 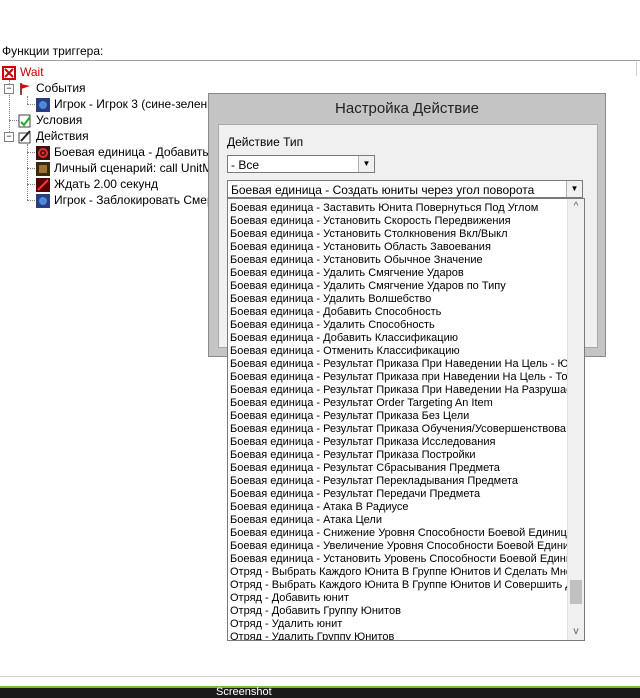 I want to click on tree-item-conditions: Условия, so click(x=50, y=120).